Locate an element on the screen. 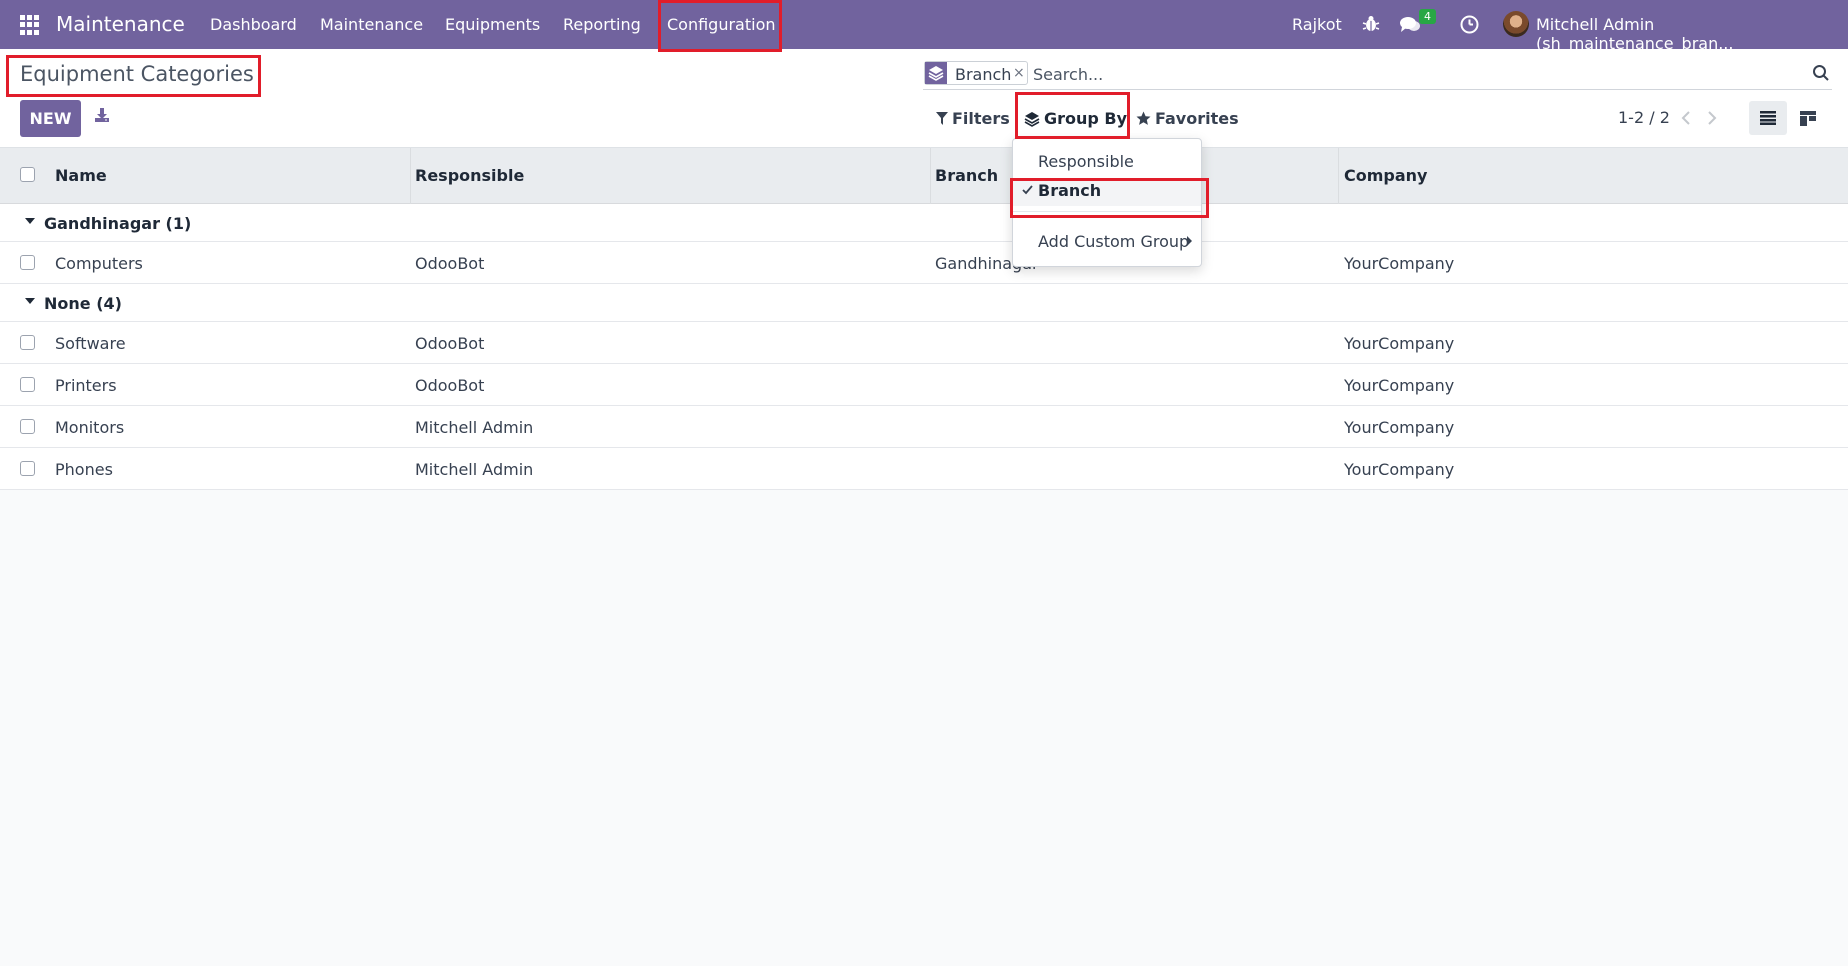 The width and height of the screenshot is (1848, 966). filters-button: Filters is located at coordinates (981, 118).